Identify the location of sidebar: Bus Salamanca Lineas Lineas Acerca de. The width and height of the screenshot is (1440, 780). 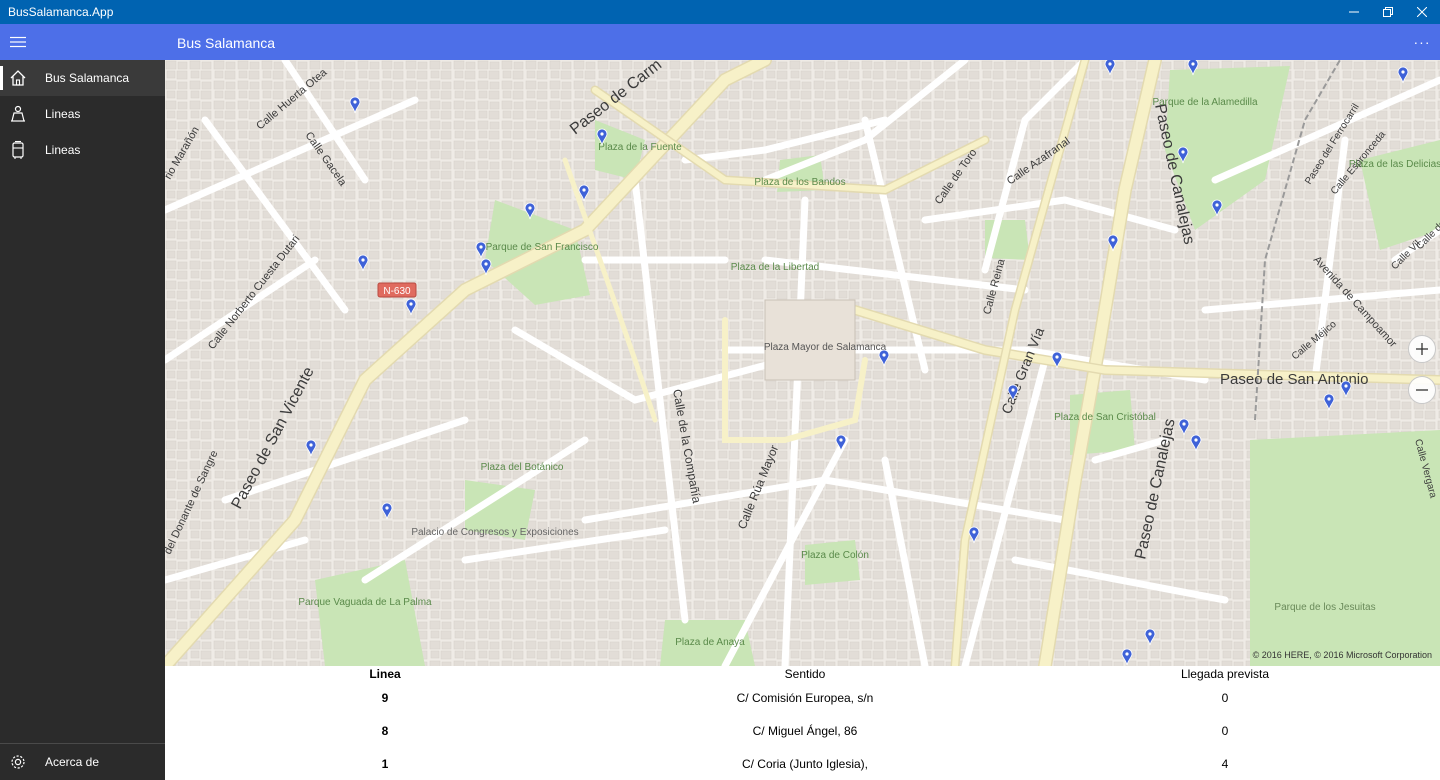
(82, 420).